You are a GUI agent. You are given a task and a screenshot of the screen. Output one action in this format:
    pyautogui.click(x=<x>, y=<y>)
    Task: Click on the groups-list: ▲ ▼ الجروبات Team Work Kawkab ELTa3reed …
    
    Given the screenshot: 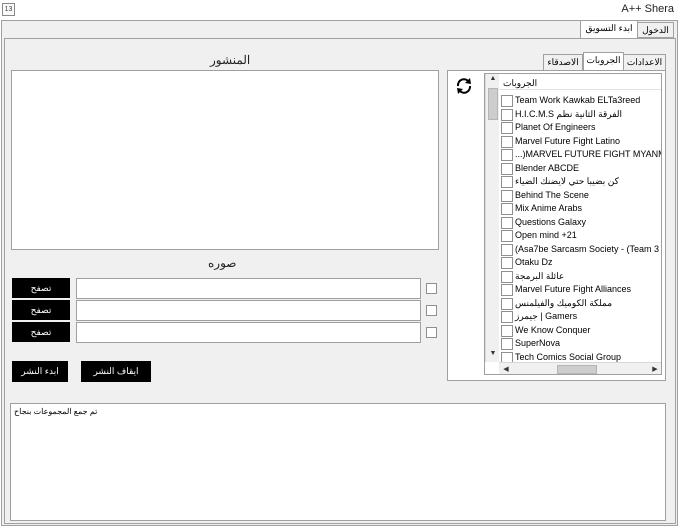 What is the action you would take?
    pyautogui.click(x=573, y=224)
    